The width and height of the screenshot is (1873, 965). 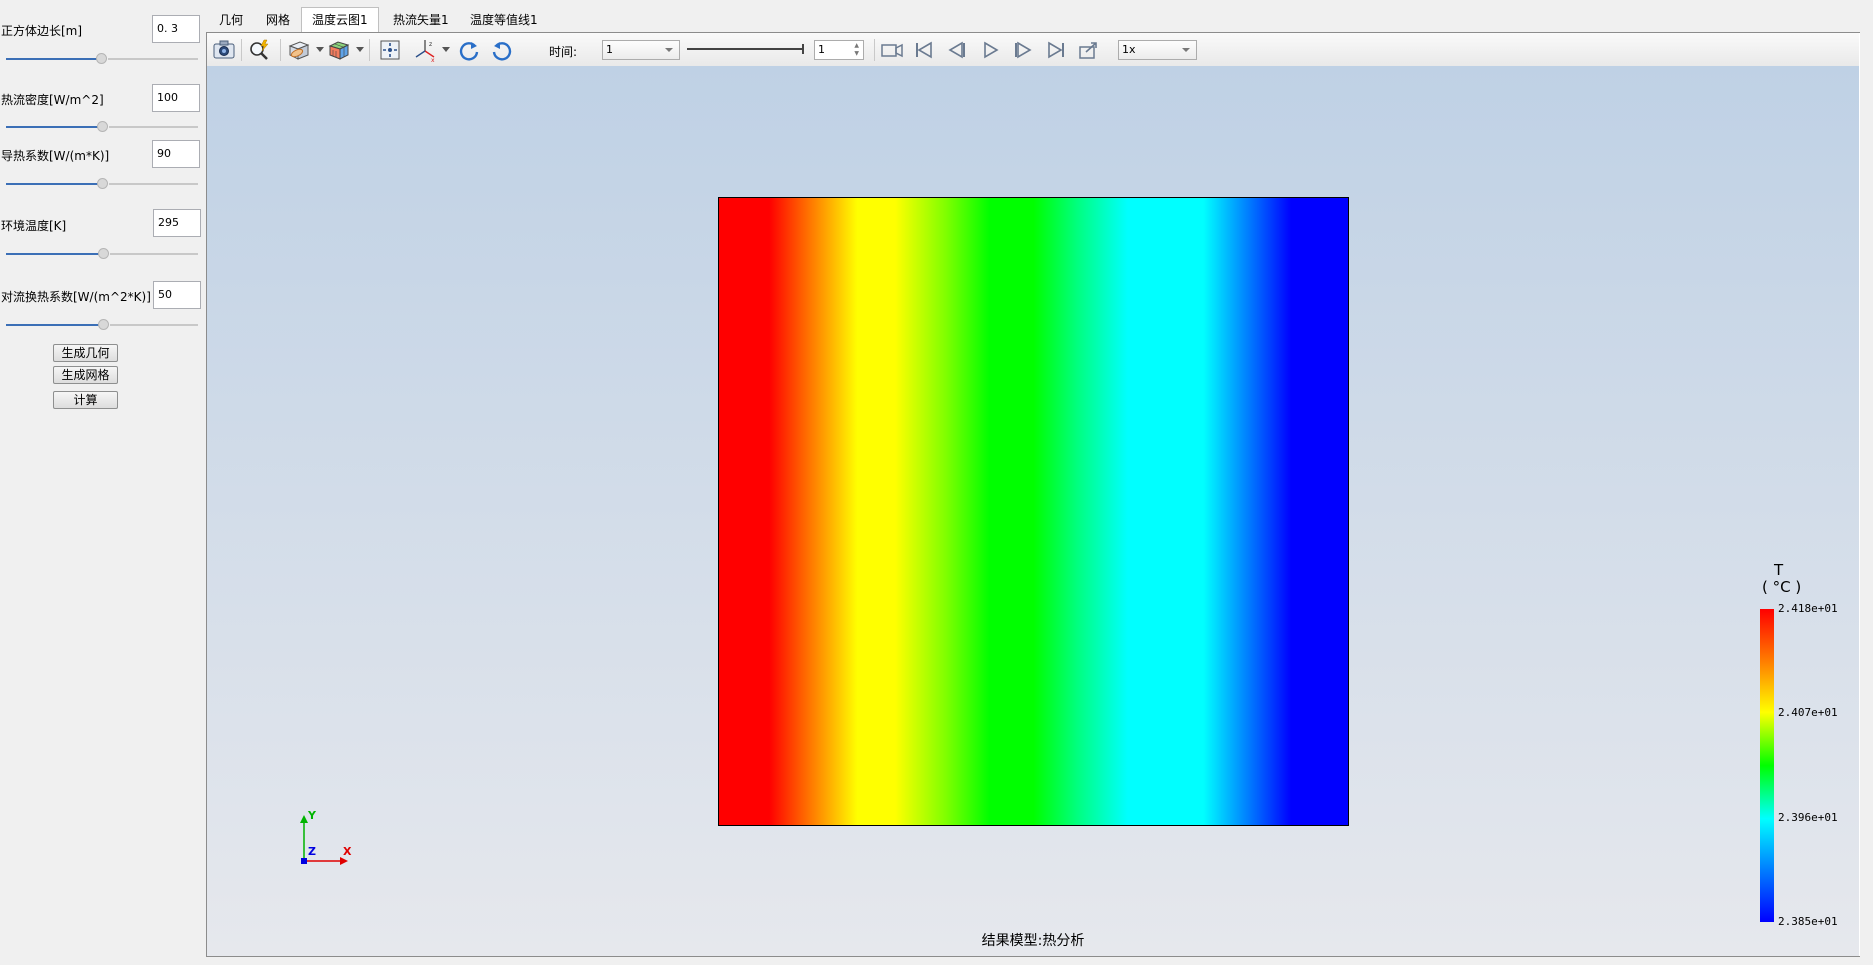 I want to click on param-label-conductivity: 导热系数[W/(m*K)], so click(x=55, y=156).